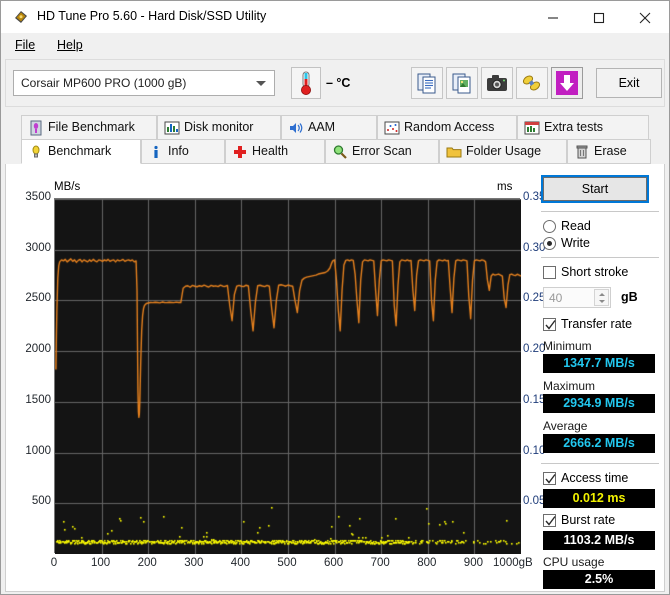  I want to click on short-stroke-unit-label: gB, so click(629, 297).